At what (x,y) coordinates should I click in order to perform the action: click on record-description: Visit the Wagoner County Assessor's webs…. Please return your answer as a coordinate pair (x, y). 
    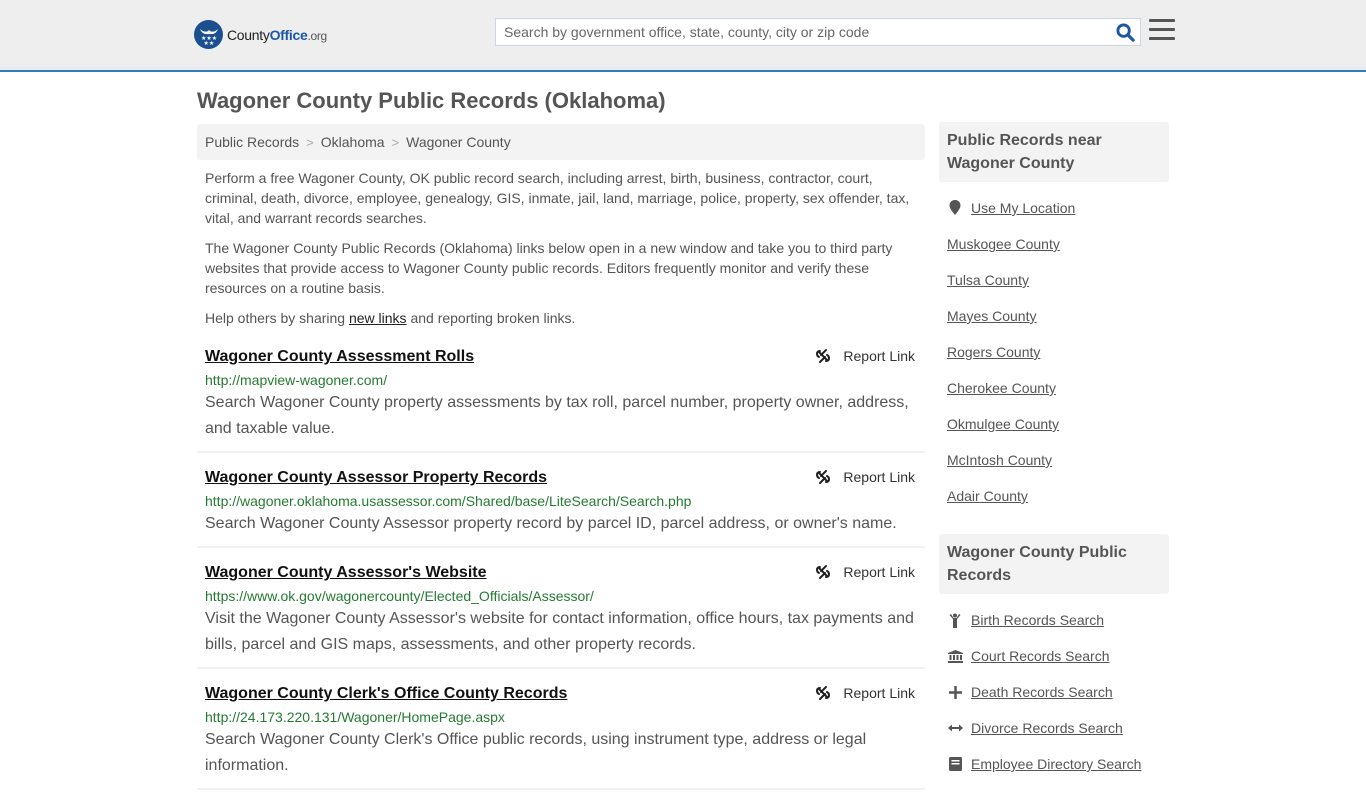
    Looking at the image, I should click on (559, 631).